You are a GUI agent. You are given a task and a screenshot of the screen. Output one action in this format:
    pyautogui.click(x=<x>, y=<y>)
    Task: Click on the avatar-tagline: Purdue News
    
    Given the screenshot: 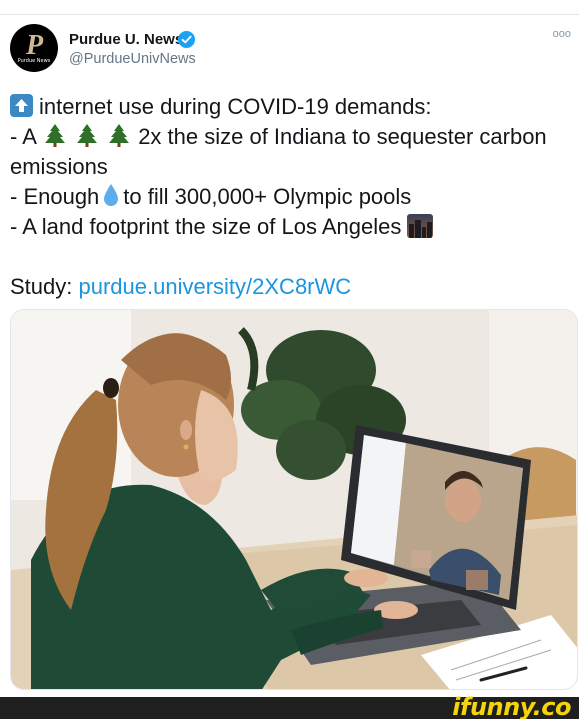 What is the action you would take?
    pyautogui.click(x=34, y=61)
    